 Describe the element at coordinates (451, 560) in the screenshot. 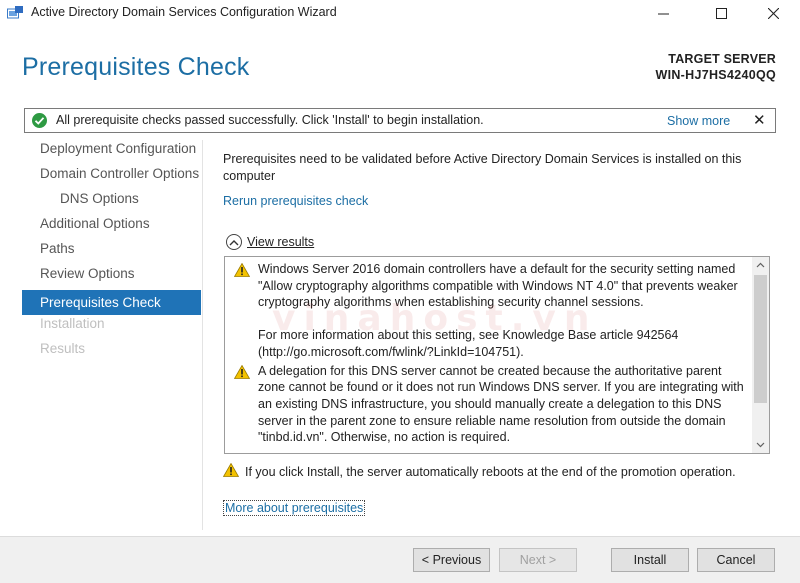

I see `previous-button: < Previous` at that location.